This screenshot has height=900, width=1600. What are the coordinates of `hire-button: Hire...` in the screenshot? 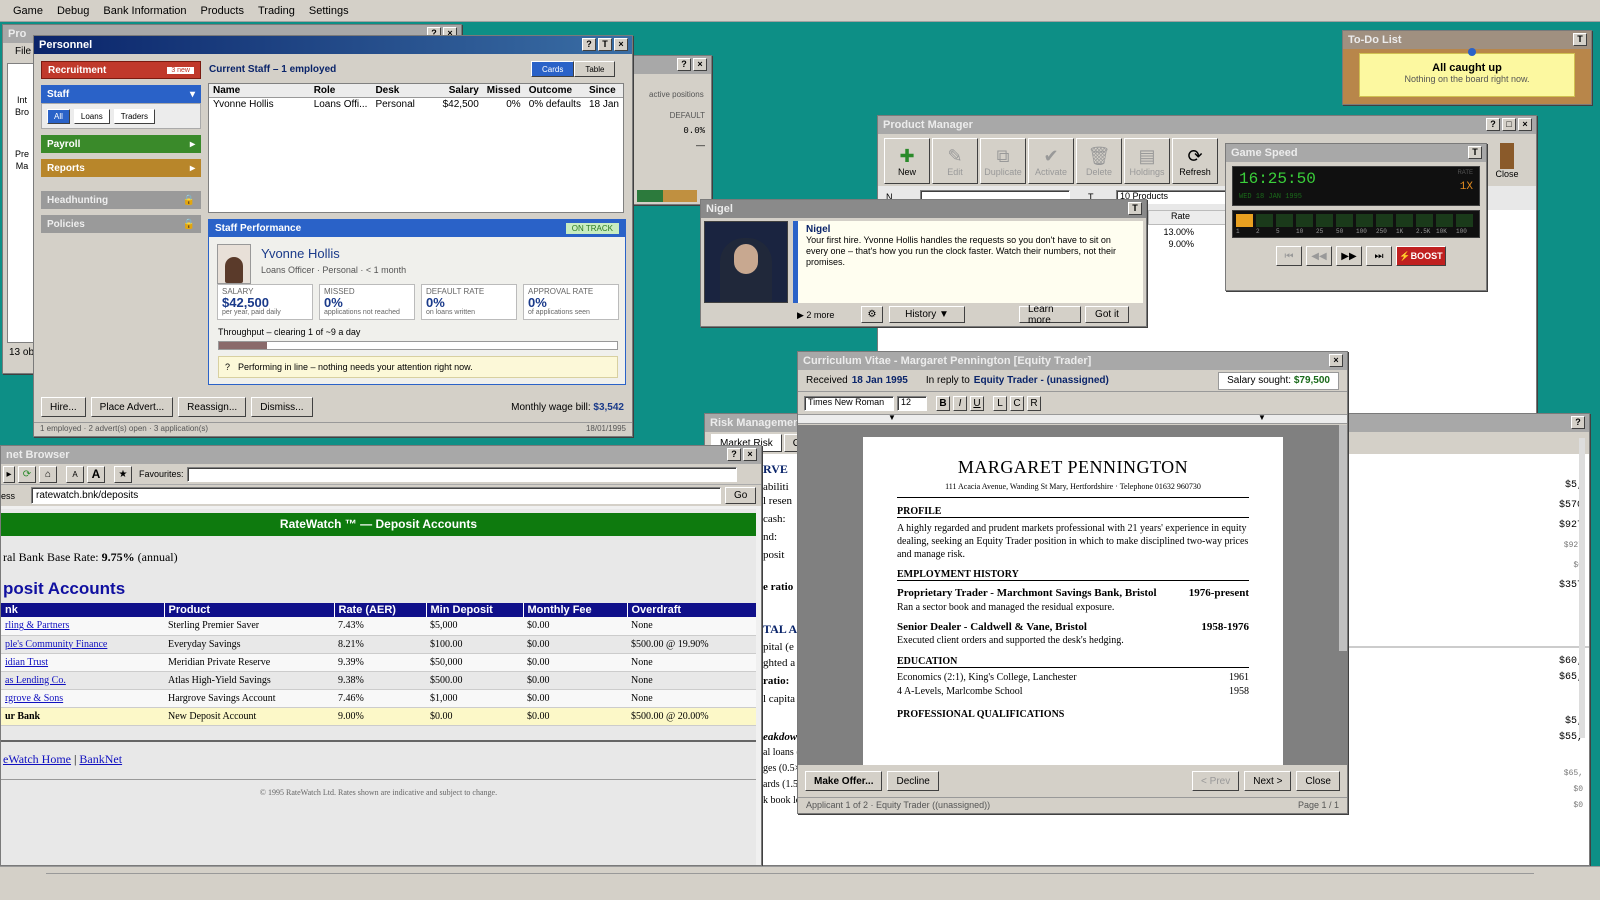 It's located at (63, 407).